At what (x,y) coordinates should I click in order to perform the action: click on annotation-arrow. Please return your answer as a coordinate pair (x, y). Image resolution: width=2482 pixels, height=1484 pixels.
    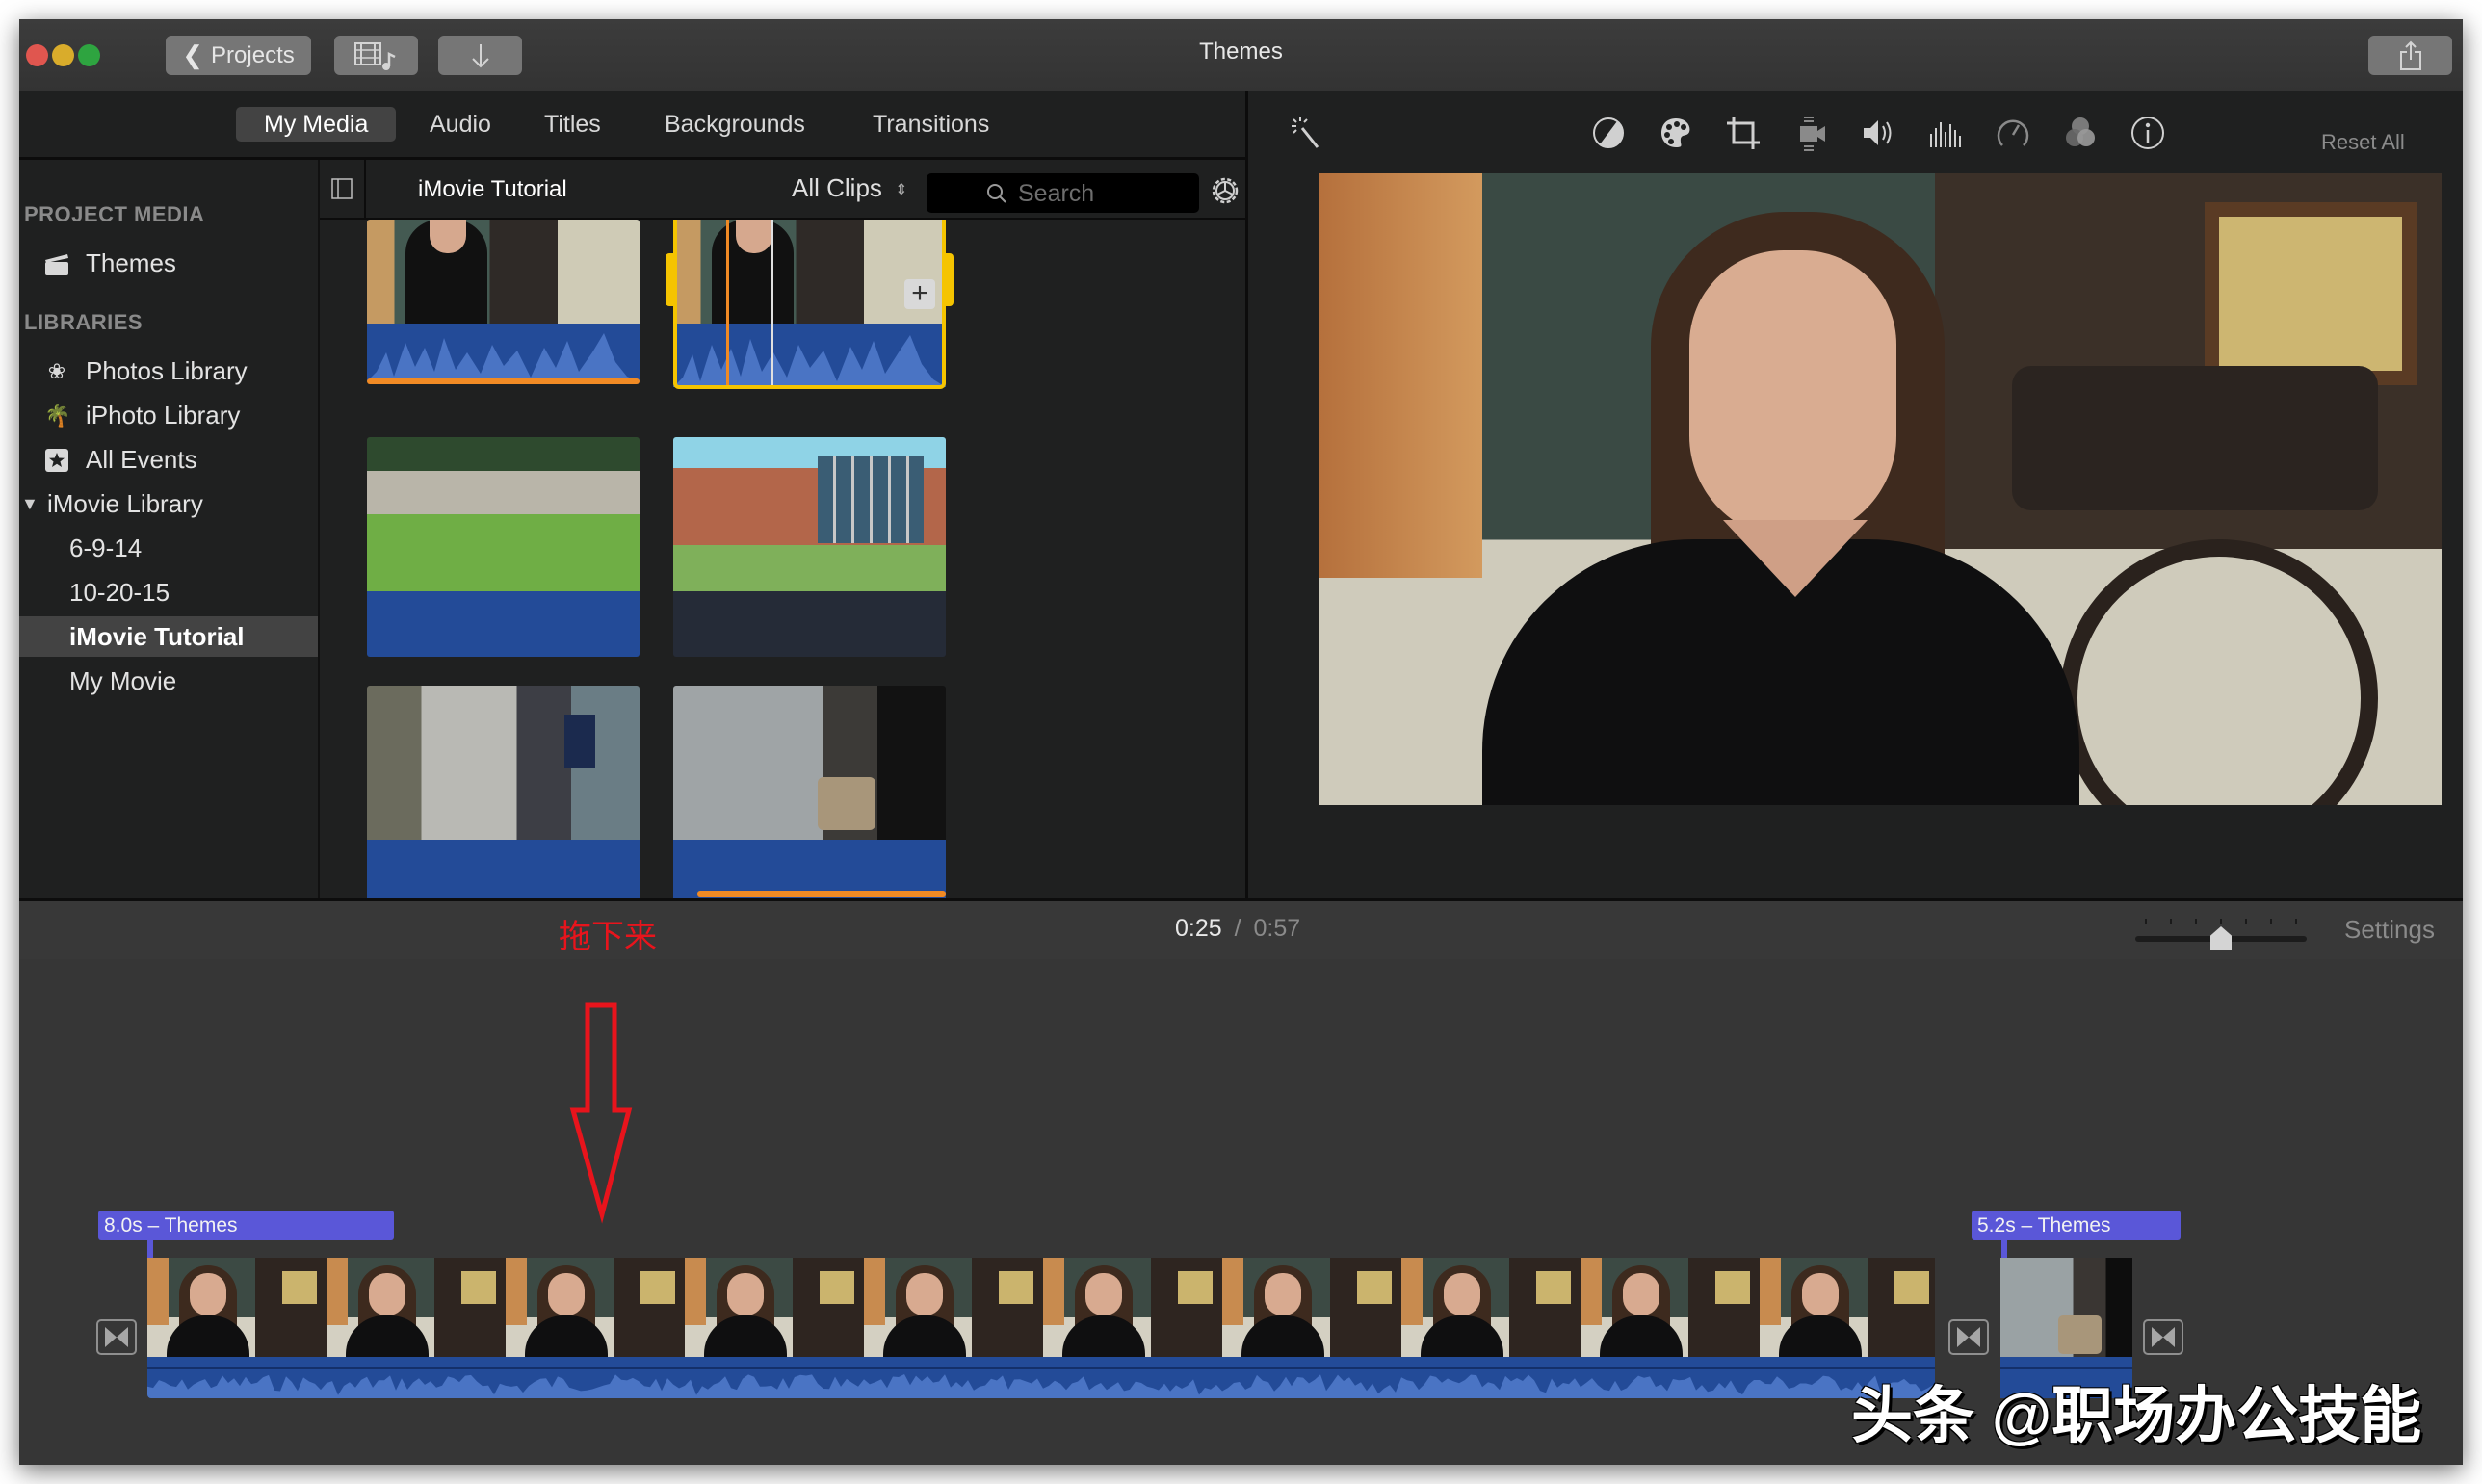
    Looking at the image, I should click on (601, 1113).